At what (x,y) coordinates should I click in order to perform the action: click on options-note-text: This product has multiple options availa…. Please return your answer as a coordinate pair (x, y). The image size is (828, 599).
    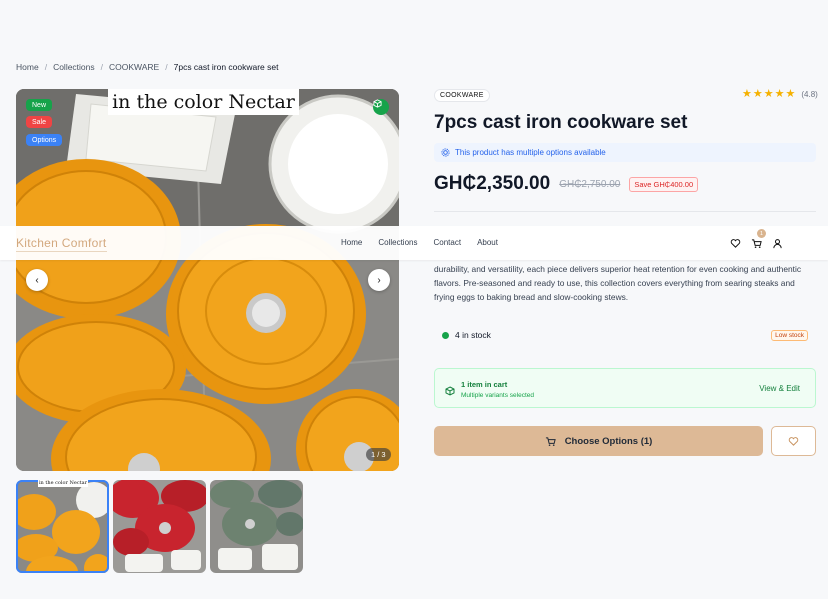
    Looking at the image, I should click on (530, 152).